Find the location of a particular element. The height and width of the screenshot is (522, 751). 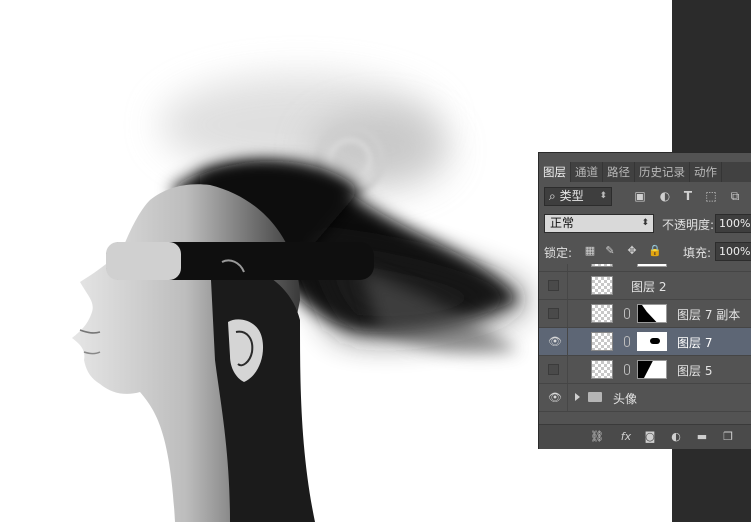

layer-row-partial is located at coordinates (645, 268).